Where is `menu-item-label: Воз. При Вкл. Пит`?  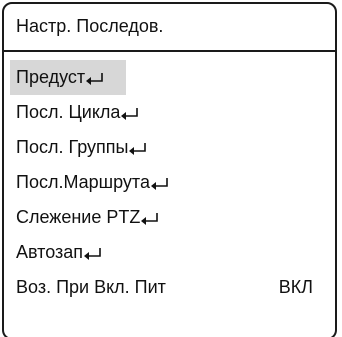
menu-item-label: Воз. При Вкл. Пит is located at coordinates (91, 287).